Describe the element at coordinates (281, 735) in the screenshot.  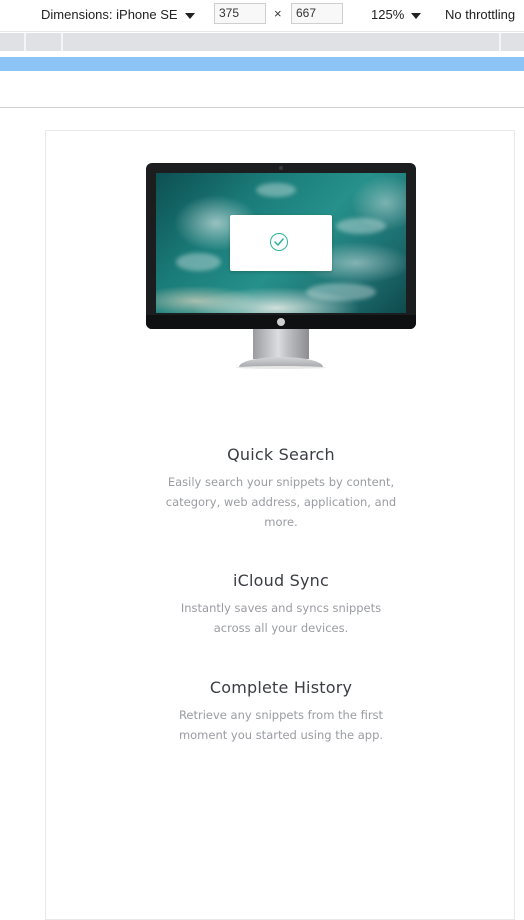
I see `description-line: moment you started using the app.` at that location.